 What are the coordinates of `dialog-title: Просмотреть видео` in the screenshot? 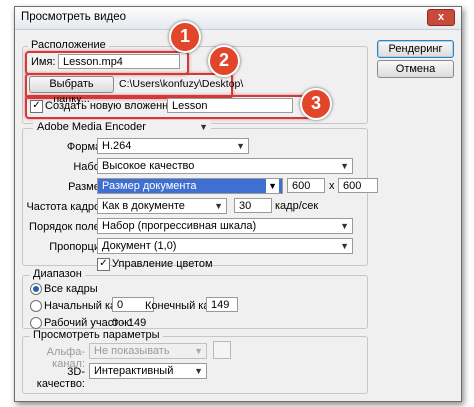 It's located at (74, 17).